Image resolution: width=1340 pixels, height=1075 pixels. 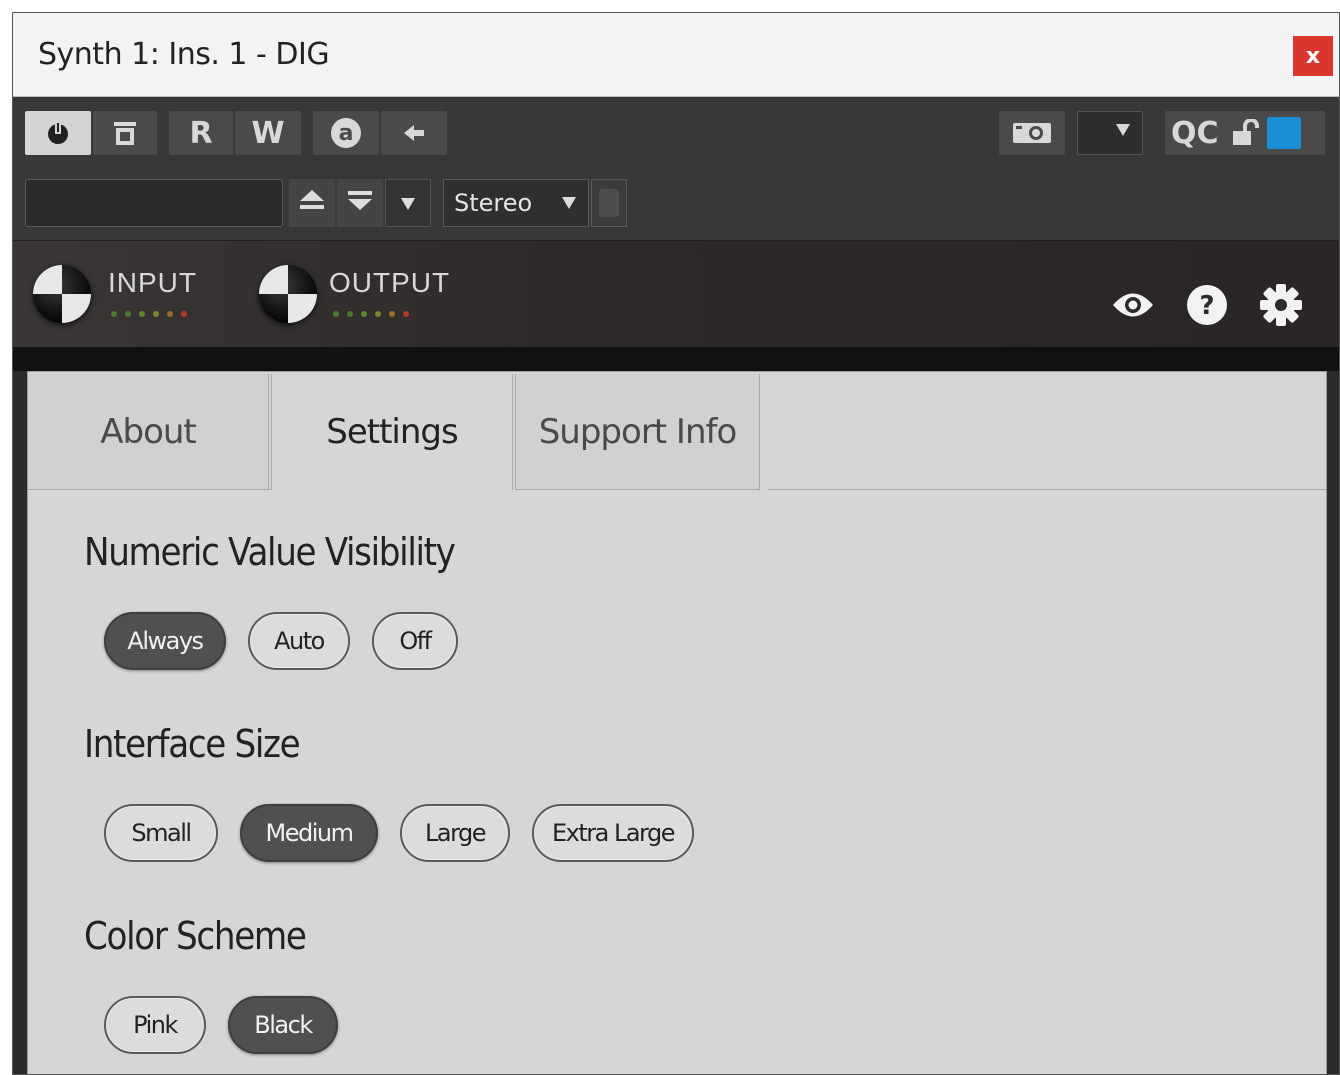 What do you see at coordinates (676, 359) in the screenshot?
I see `header-divider` at bounding box center [676, 359].